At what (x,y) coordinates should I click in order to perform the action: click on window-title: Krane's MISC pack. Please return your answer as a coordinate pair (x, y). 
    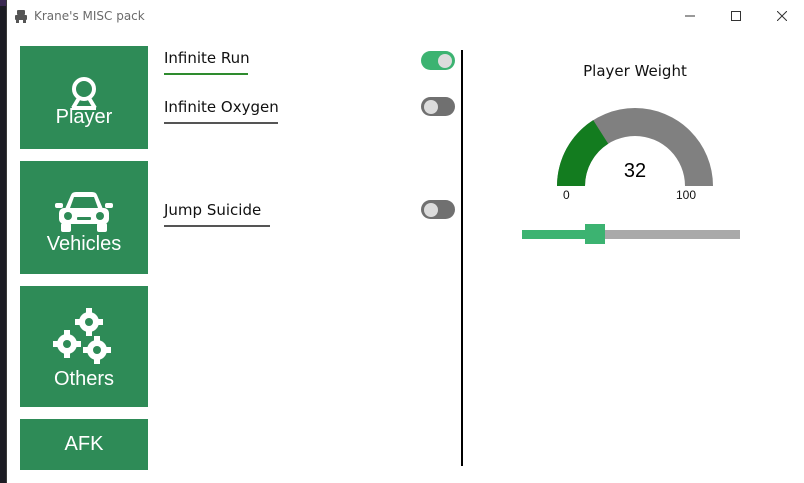
    Looking at the image, I should click on (89, 16).